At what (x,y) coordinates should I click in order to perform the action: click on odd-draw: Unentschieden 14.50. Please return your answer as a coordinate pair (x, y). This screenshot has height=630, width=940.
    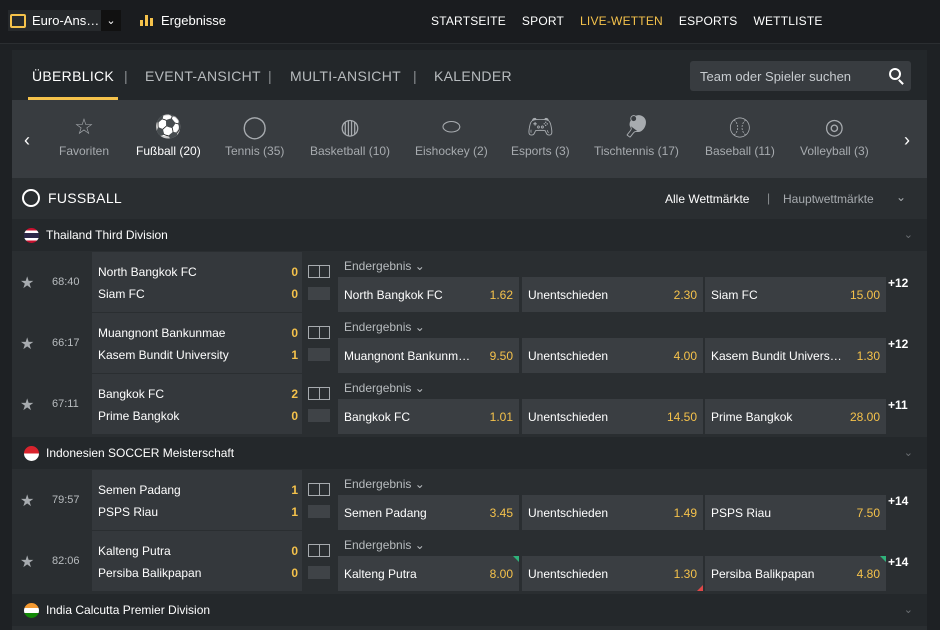
    Looking at the image, I should click on (612, 416).